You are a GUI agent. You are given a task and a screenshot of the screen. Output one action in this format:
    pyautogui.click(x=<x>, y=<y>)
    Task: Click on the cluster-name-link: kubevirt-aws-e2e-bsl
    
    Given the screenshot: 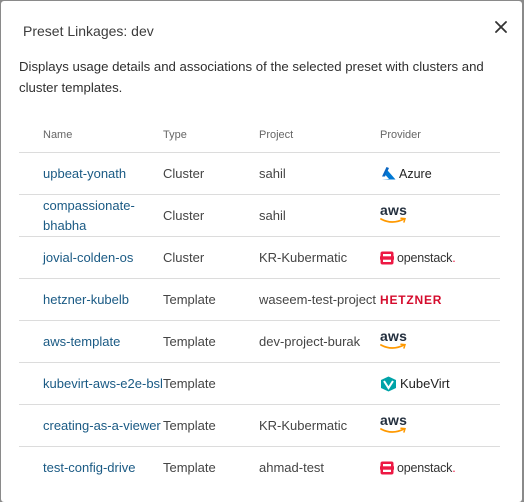 What is the action you would take?
    pyautogui.click(x=103, y=383)
    